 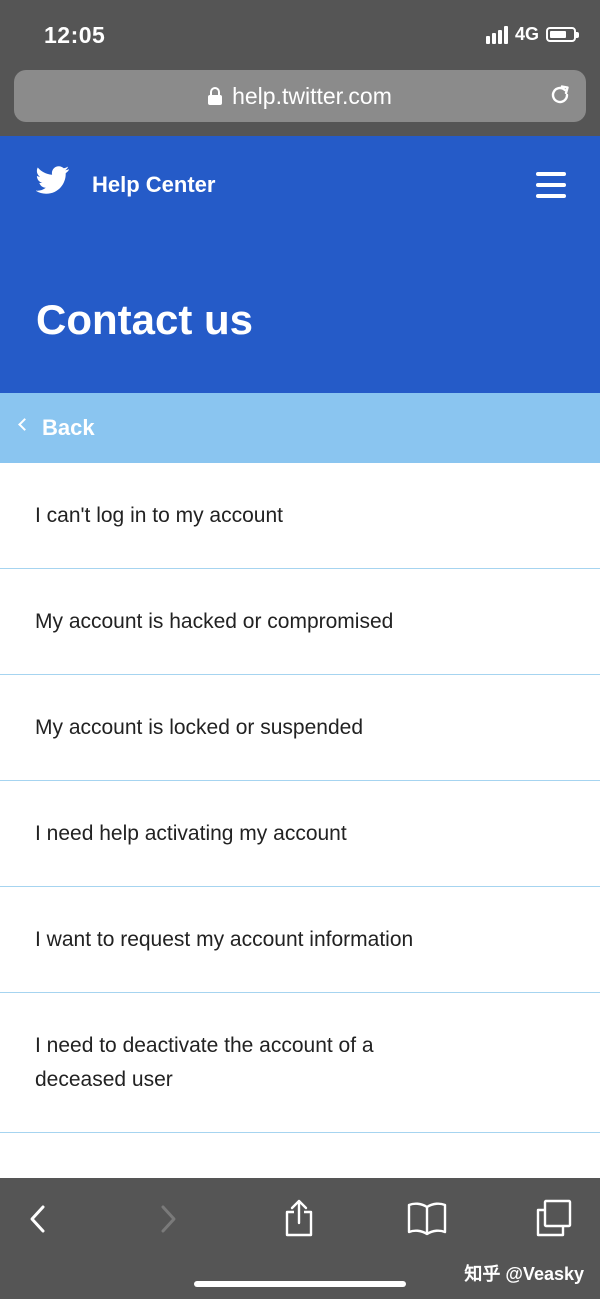 What do you see at coordinates (68, 427) in the screenshot?
I see `back-label: Back` at bounding box center [68, 427].